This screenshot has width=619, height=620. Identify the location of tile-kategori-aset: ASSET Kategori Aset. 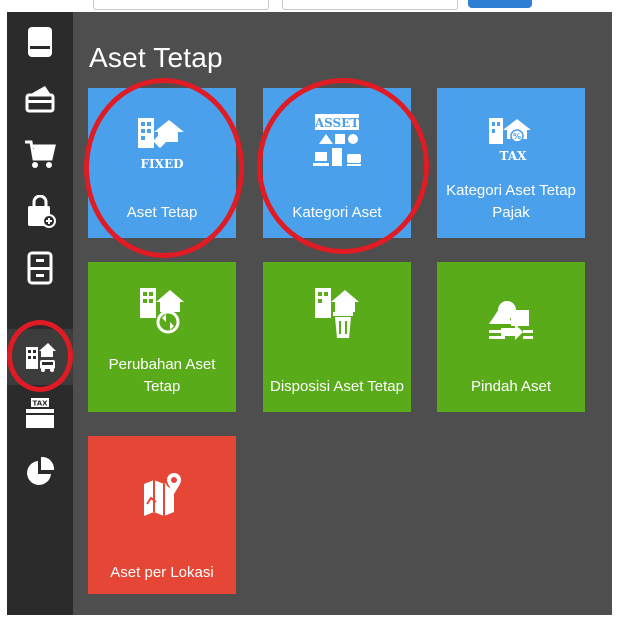
(337, 163).